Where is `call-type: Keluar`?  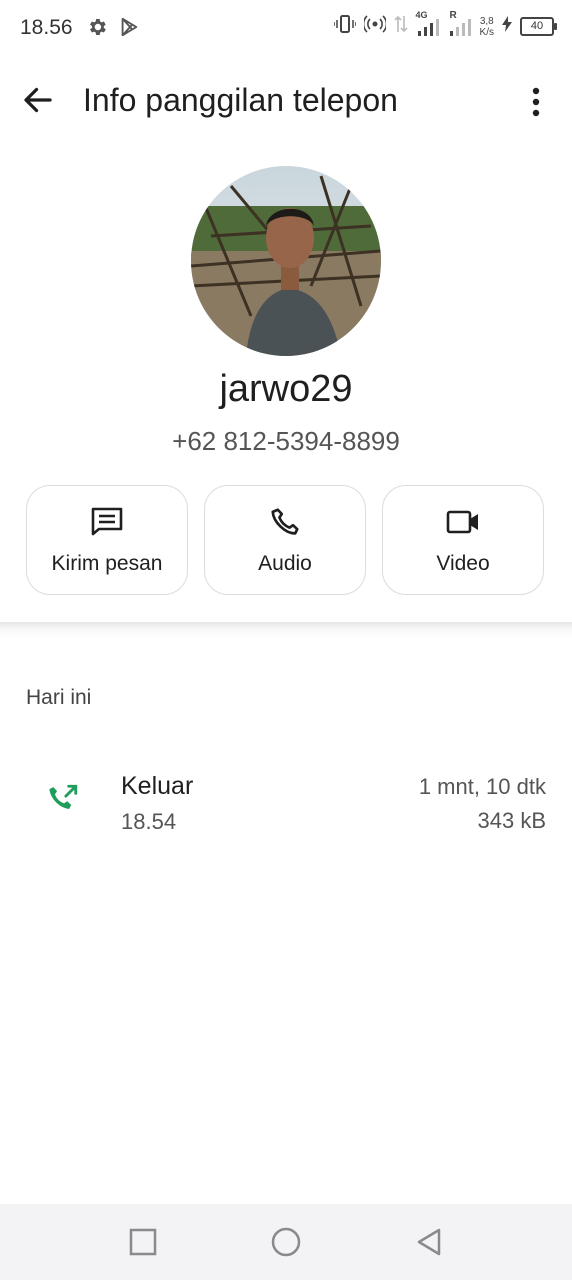
call-type: Keluar is located at coordinates (157, 786).